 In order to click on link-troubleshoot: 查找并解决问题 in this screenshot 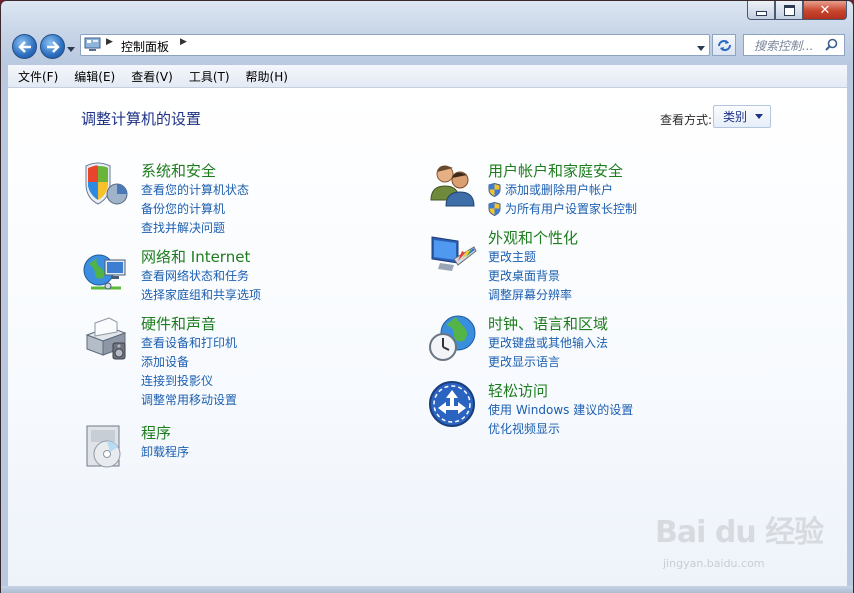, I will do `click(195, 227)`.